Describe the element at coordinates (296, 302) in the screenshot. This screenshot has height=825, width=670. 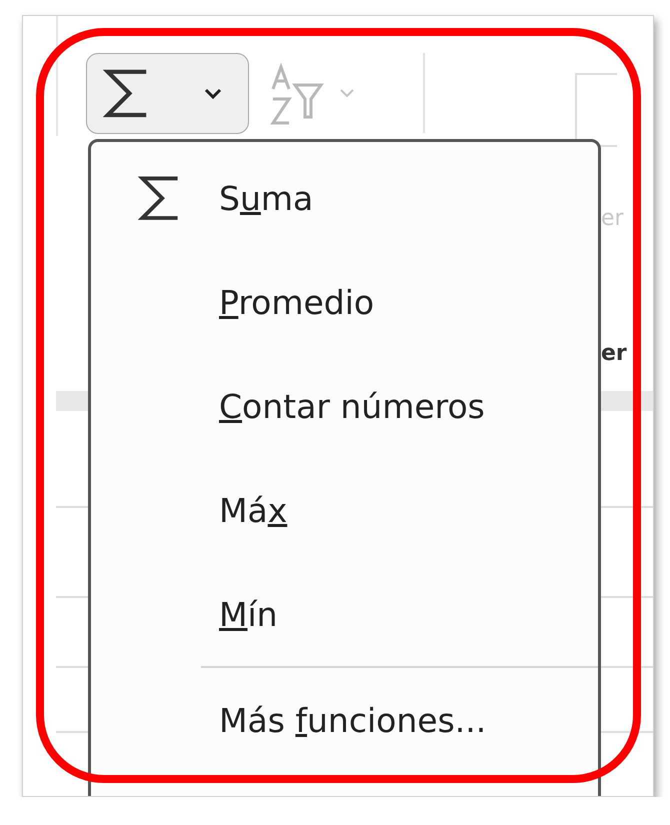
I see `menu-item-label: Promedio` at that location.